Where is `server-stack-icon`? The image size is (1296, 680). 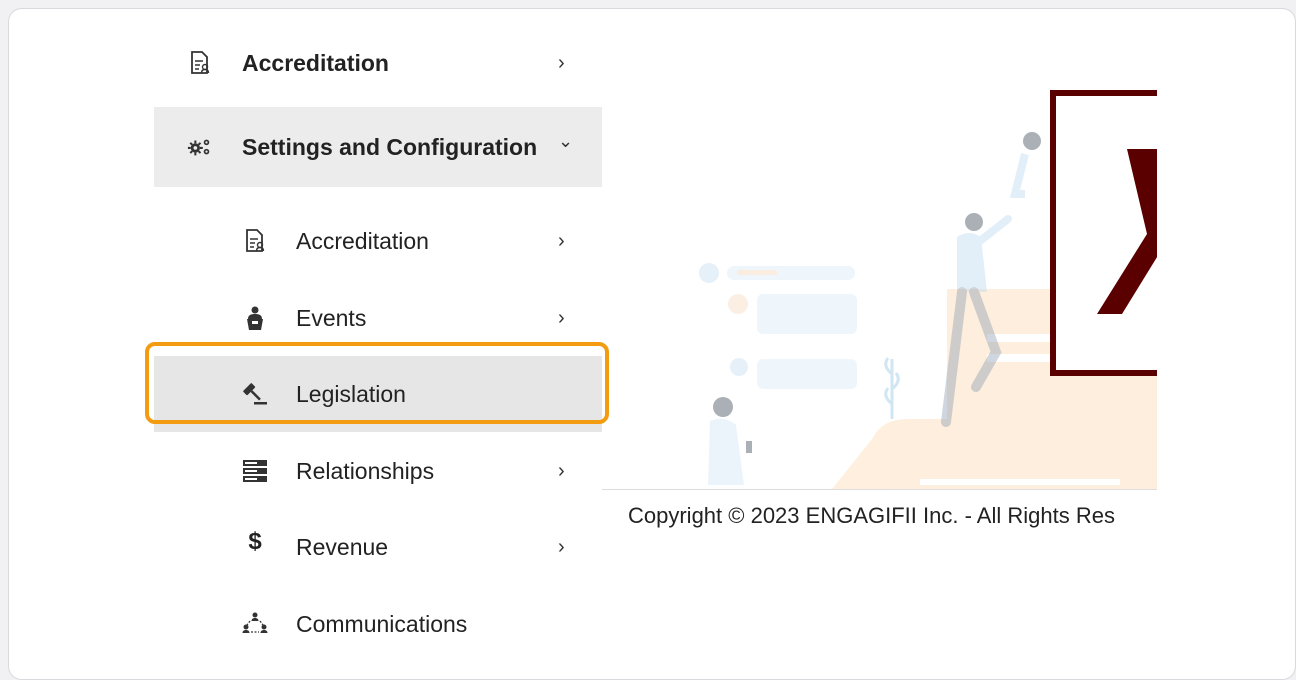 server-stack-icon is located at coordinates (255, 471).